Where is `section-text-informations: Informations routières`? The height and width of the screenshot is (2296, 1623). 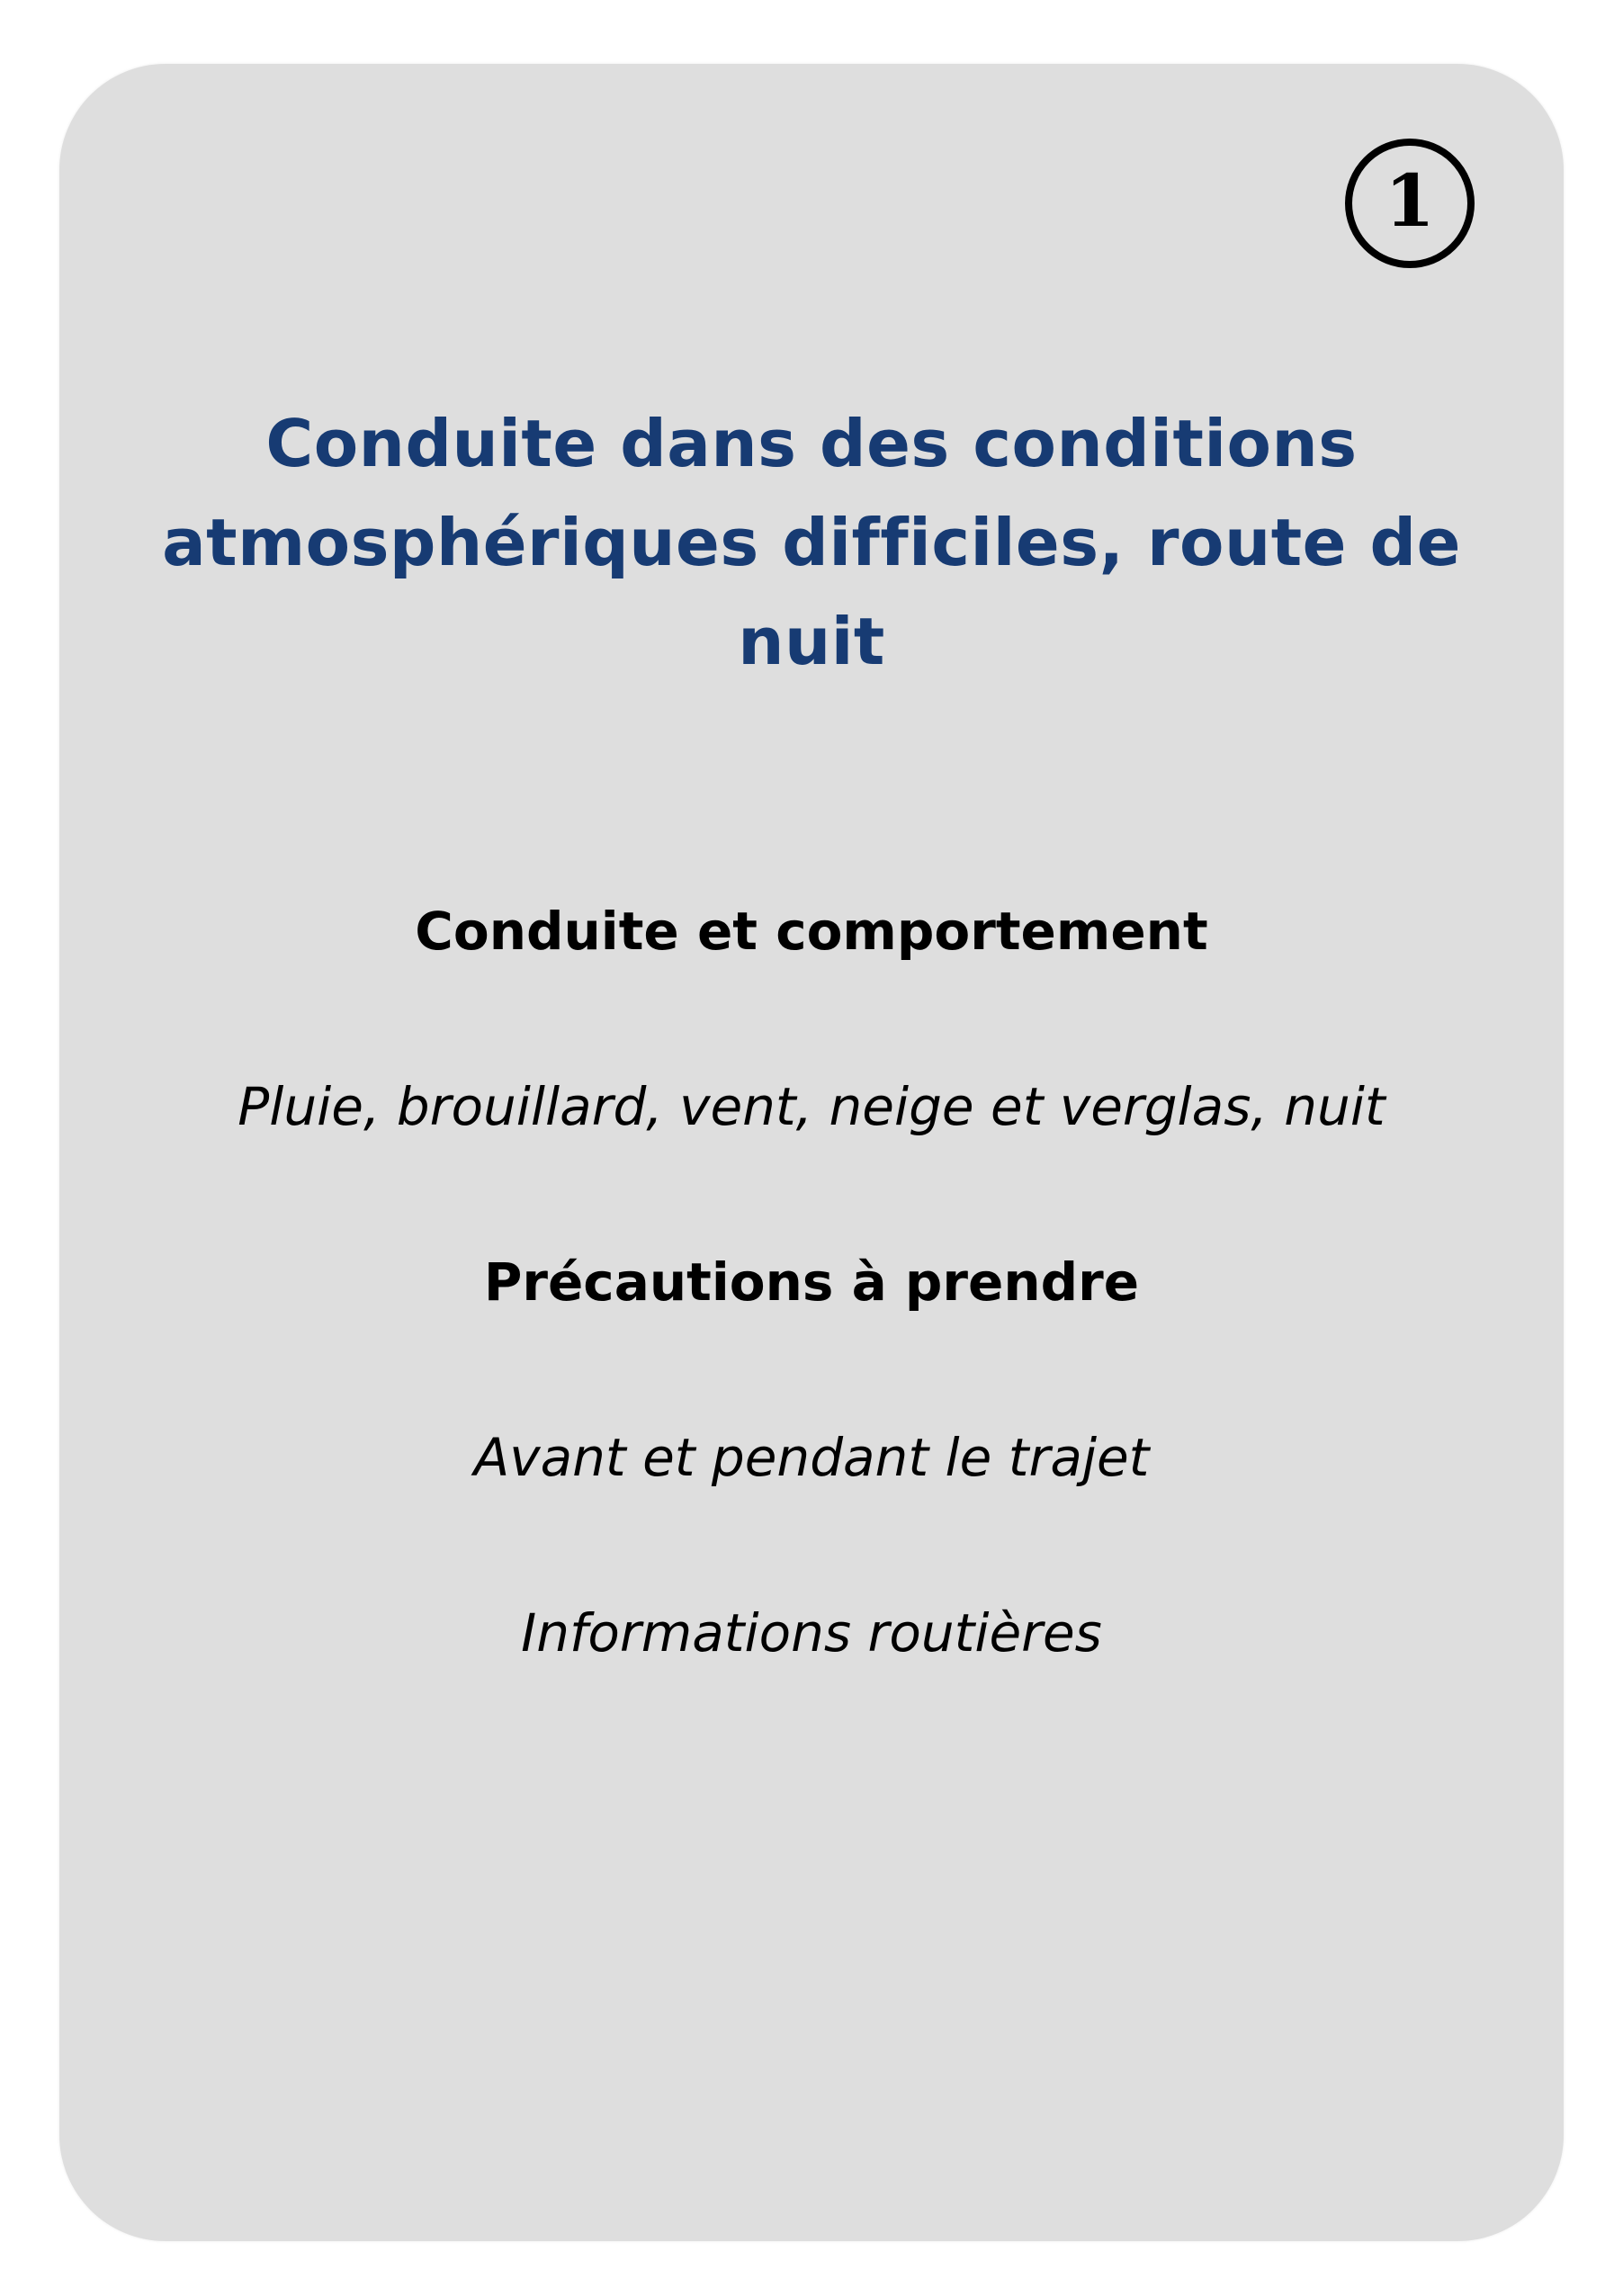
section-text-informations: Informations routières is located at coordinates (811, 1633).